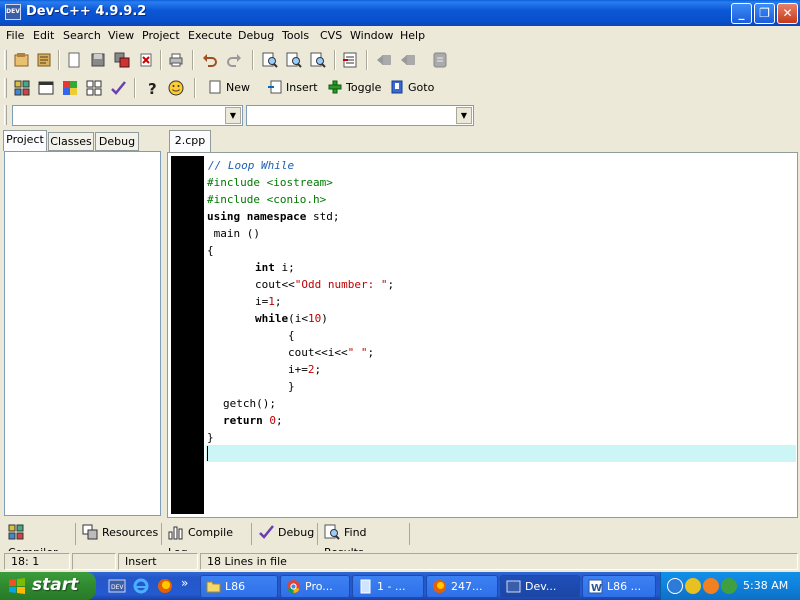 The height and width of the screenshot is (600, 800). Describe the element at coordinates (275, 267) in the screenshot. I see `code-line-7: int i;` at that location.